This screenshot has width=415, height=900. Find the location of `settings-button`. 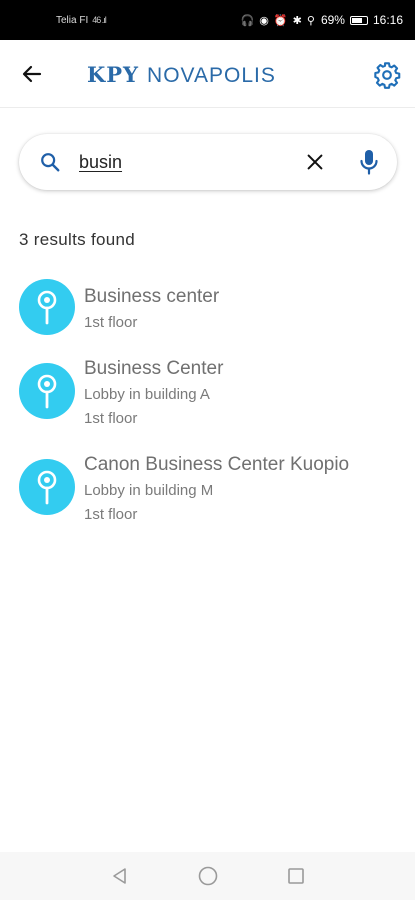

settings-button is located at coordinates (387, 75).